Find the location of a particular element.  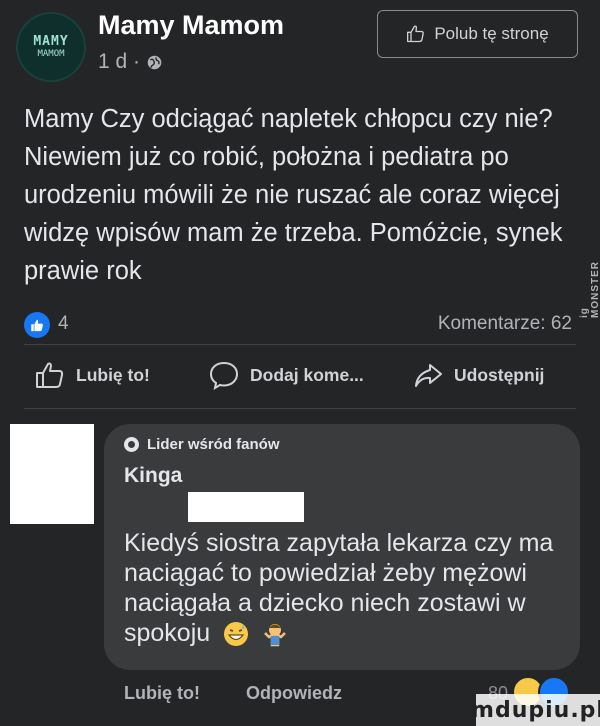

top-fan-badge: Lider wśród fanów is located at coordinates (202, 444).